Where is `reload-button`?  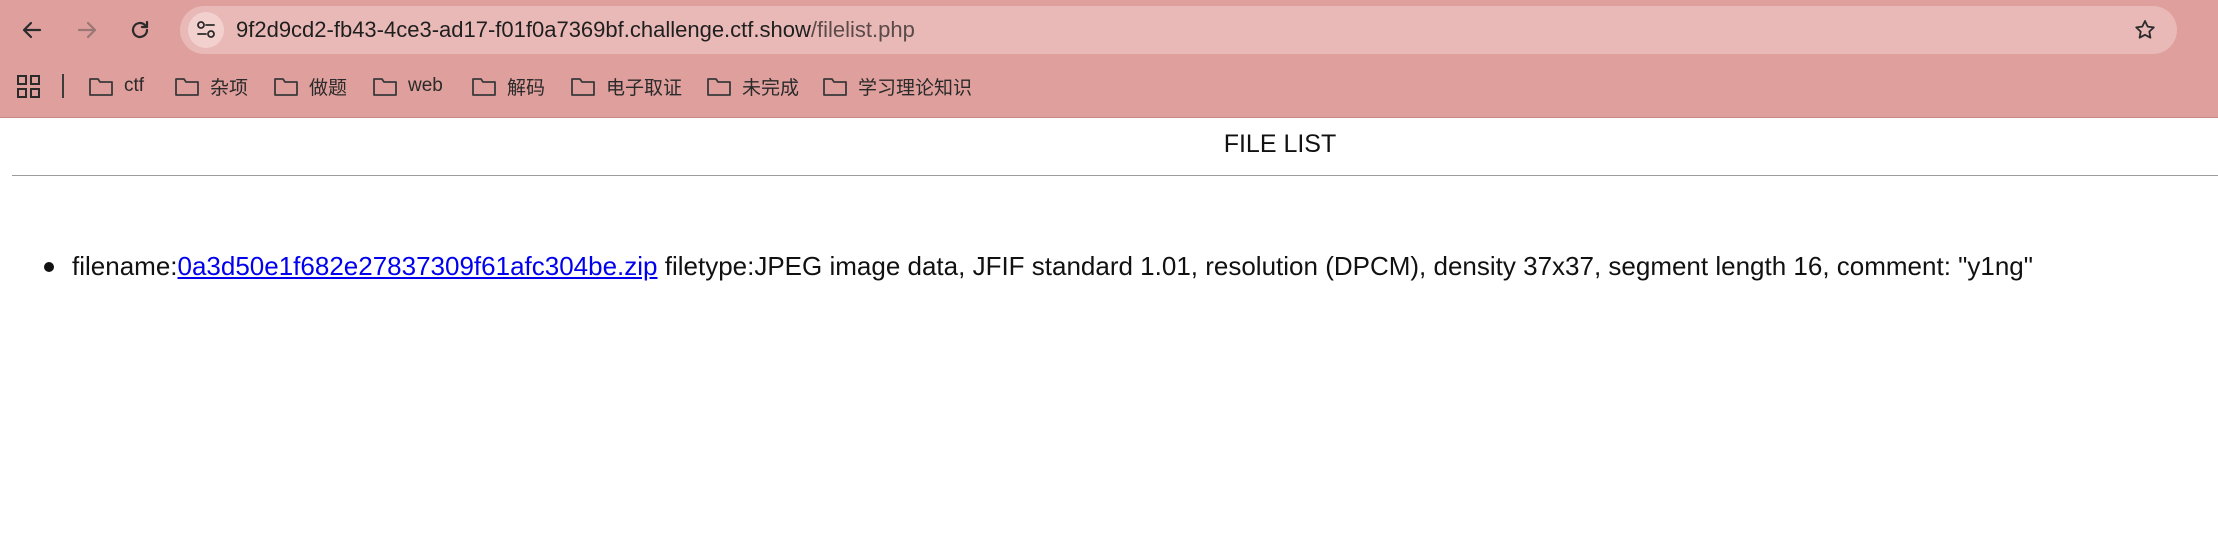
reload-button is located at coordinates (140, 30).